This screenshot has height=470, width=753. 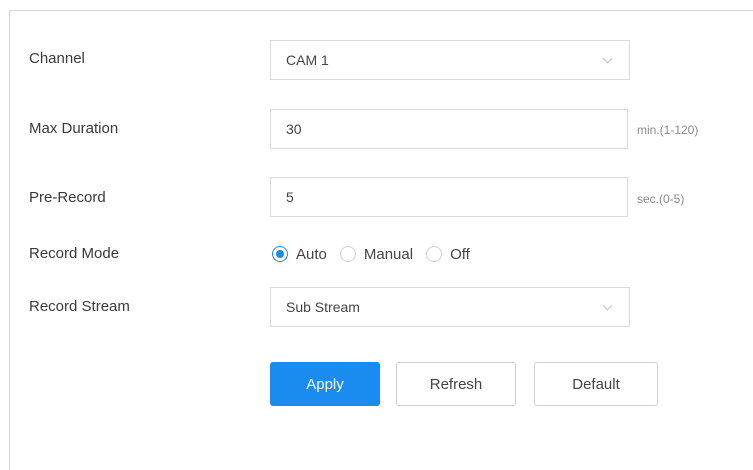 What do you see at coordinates (668, 130) in the screenshot?
I see `max-duration-hint: min.(1-120)` at bounding box center [668, 130].